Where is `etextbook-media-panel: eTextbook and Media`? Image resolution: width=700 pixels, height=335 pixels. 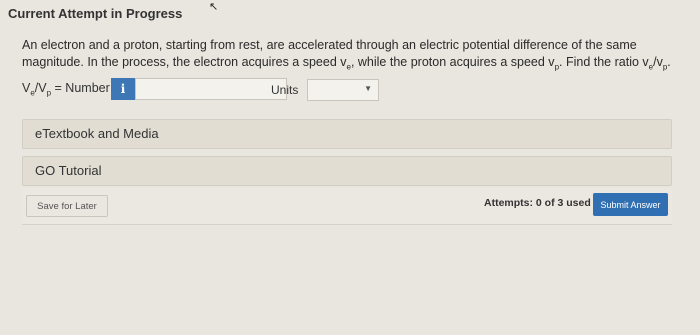
etextbook-media-panel: eTextbook and Media is located at coordinates (347, 134).